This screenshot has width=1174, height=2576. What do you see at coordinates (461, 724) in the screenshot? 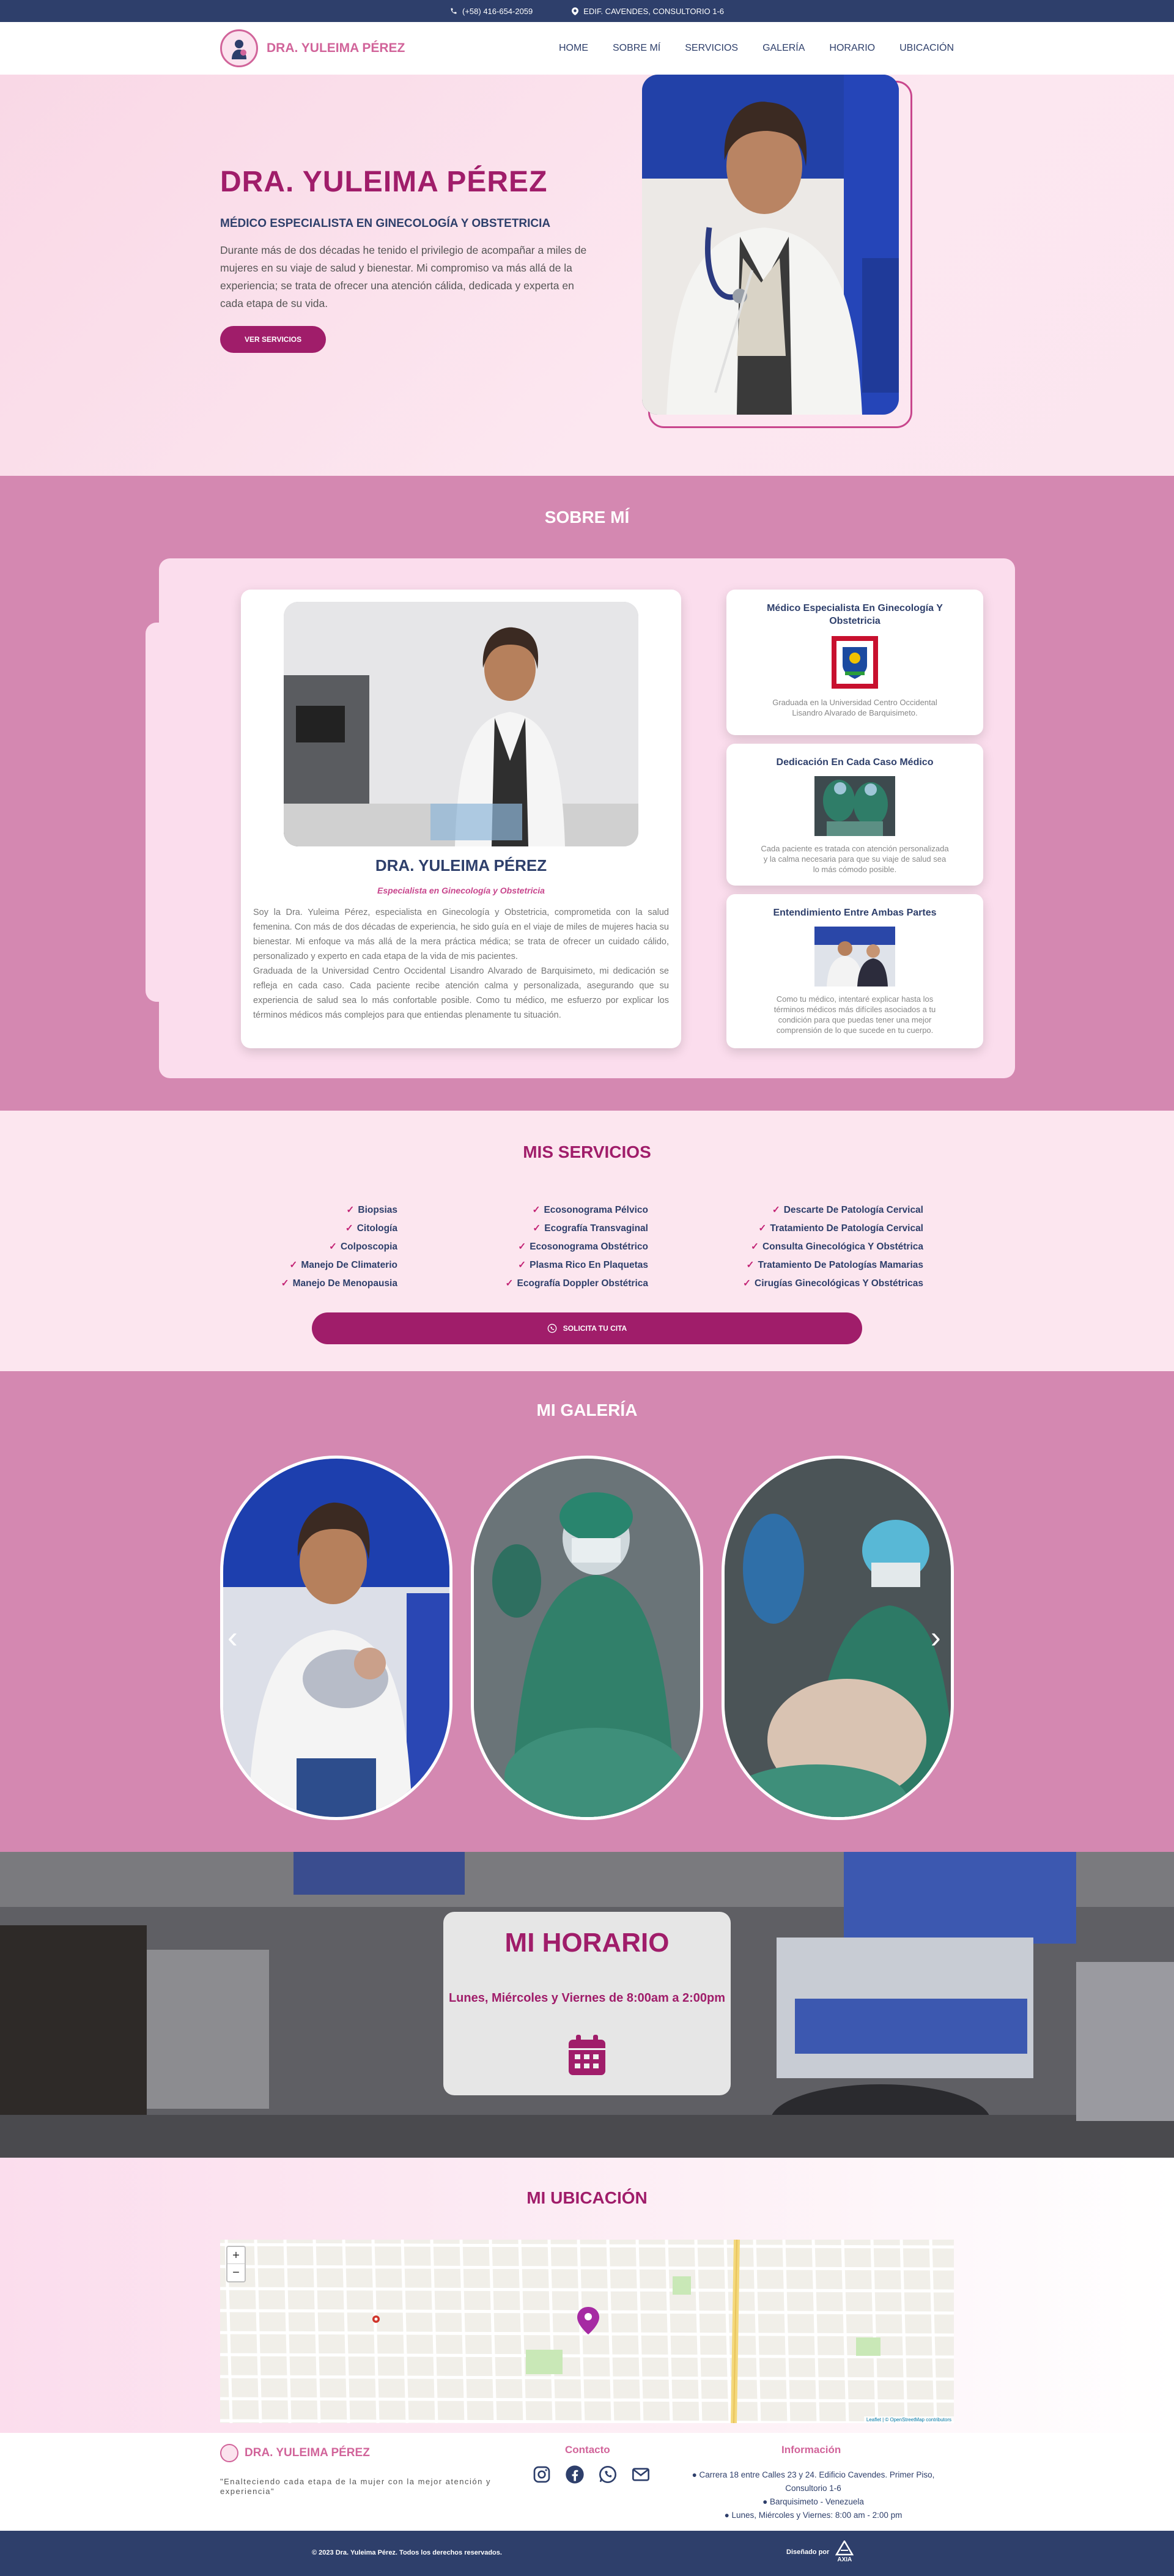
I see `doctor-office-photo` at bounding box center [461, 724].